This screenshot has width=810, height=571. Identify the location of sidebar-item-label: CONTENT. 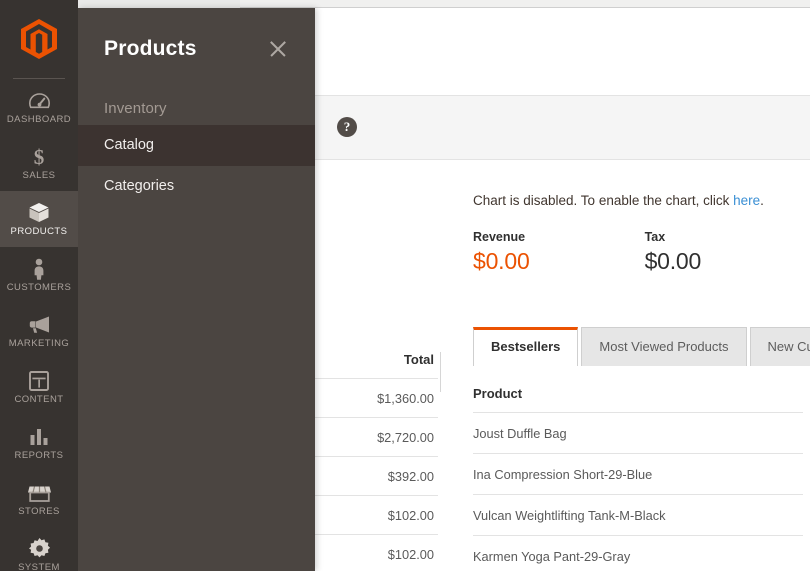
(39, 399).